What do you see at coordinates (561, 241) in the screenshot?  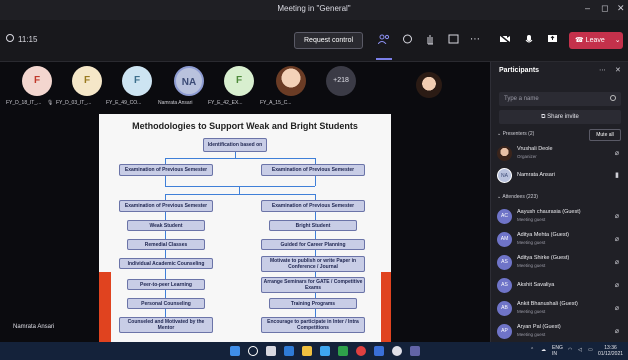 I see `participant-row: AM Aditya Mehta (Guest) Meeting guest ⌀` at bounding box center [561, 241].